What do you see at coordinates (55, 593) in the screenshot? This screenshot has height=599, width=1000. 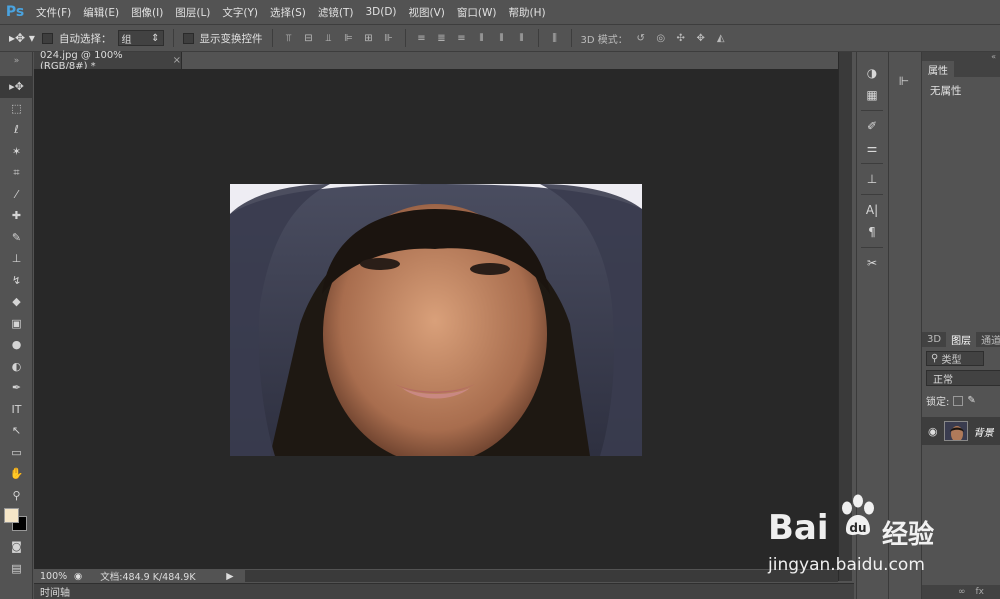 I see `timeline-label: 时间轴` at bounding box center [55, 593].